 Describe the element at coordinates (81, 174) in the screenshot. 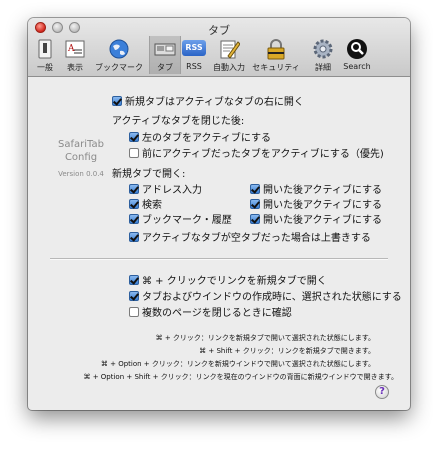

I see `plugin-version: Version 0.0.4` at that location.